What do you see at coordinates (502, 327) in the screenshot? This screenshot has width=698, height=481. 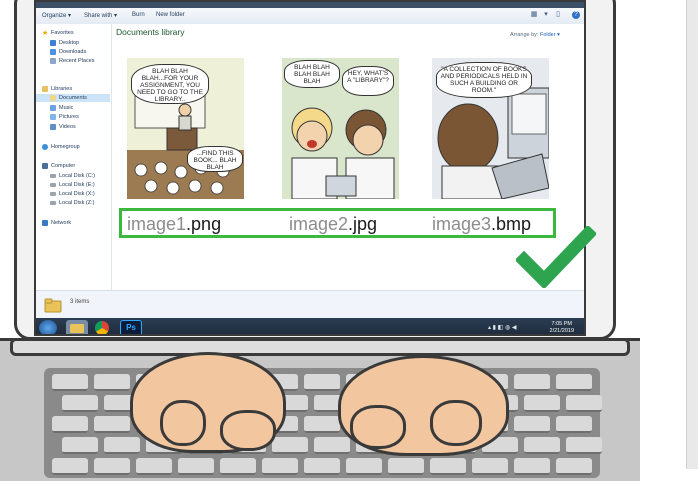 I see `system-tray-icons: ▴ ▮ ◧ ◍ ◀` at bounding box center [502, 327].